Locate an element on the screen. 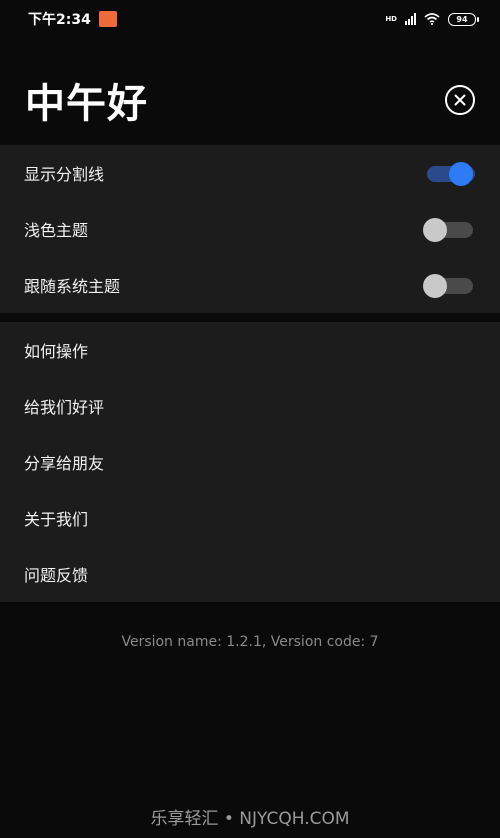 Image resolution: width=500 pixels, height=838 pixels. follow-system-theme-toggle is located at coordinates (449, 285).